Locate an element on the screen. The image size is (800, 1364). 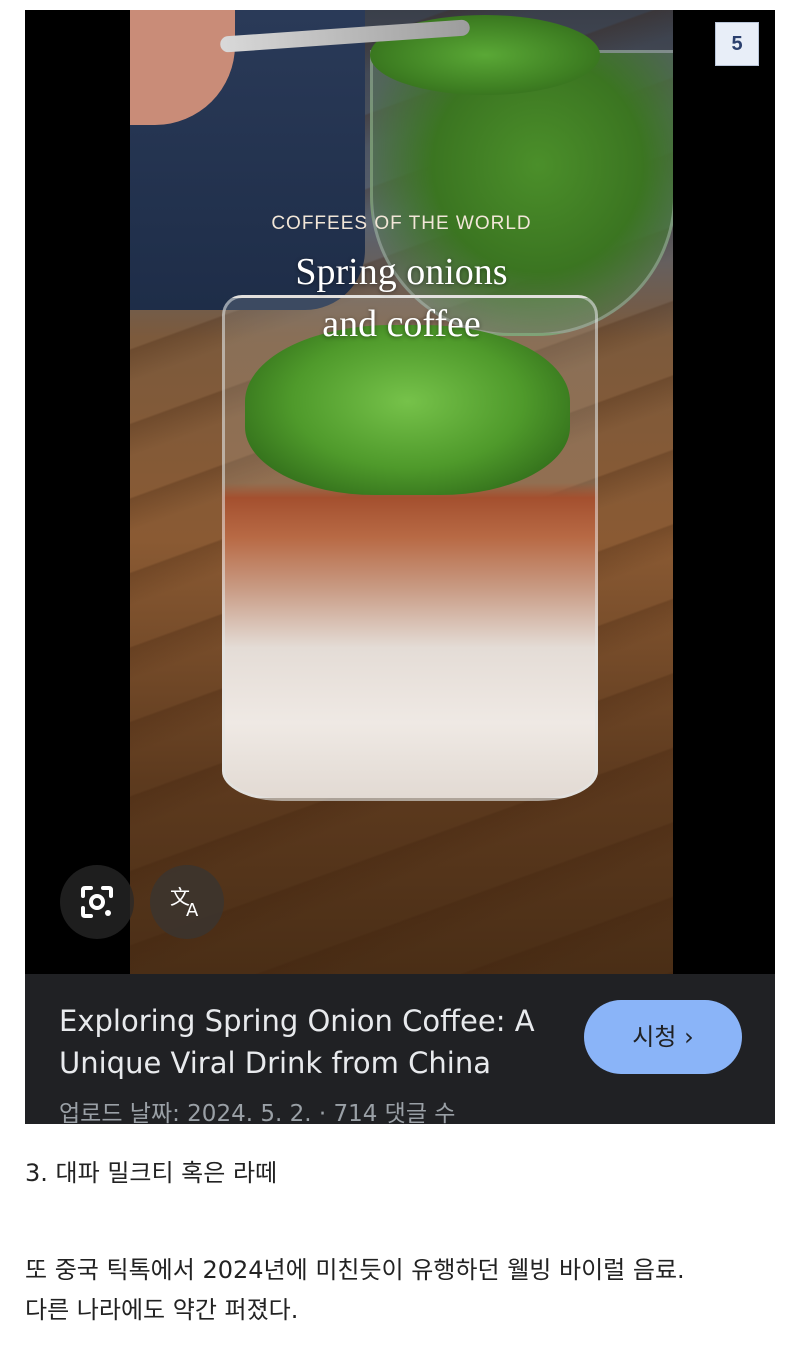
google-lens-button is located at coordinates (97, 902).